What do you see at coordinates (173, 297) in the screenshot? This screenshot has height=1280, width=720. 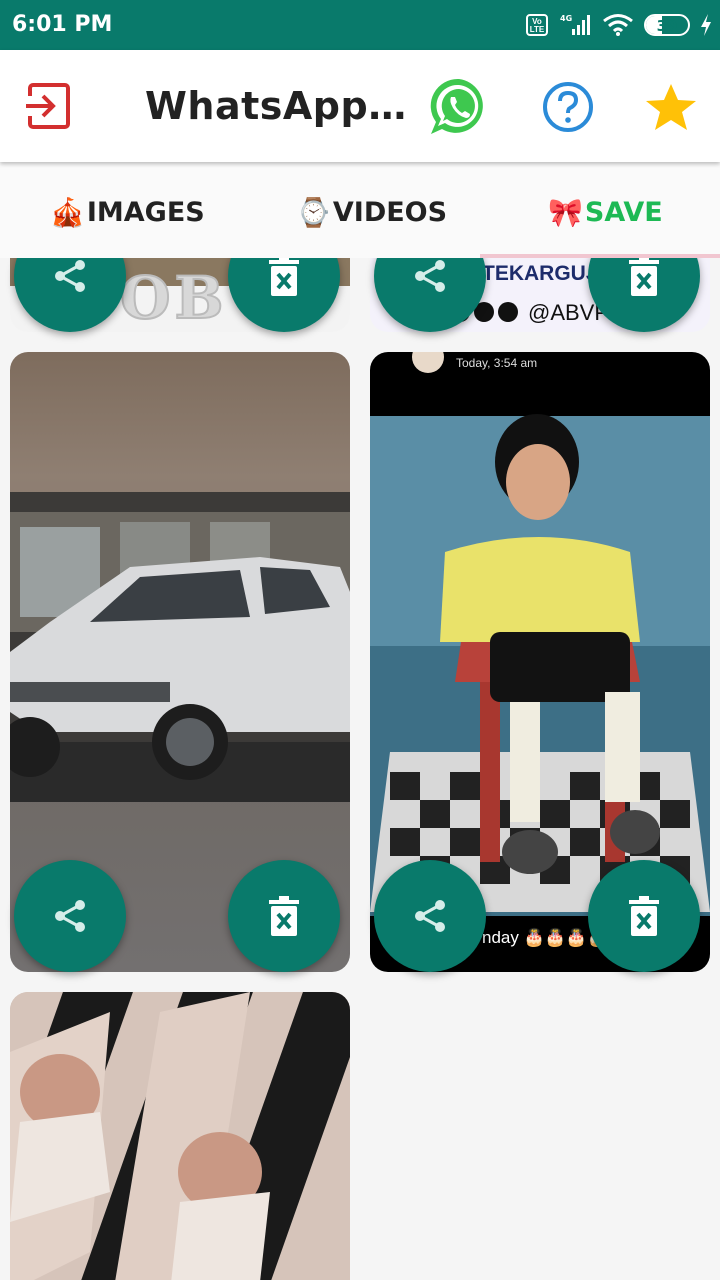 I see `thumbnail-text: OB` at bounding box center [173, 297].